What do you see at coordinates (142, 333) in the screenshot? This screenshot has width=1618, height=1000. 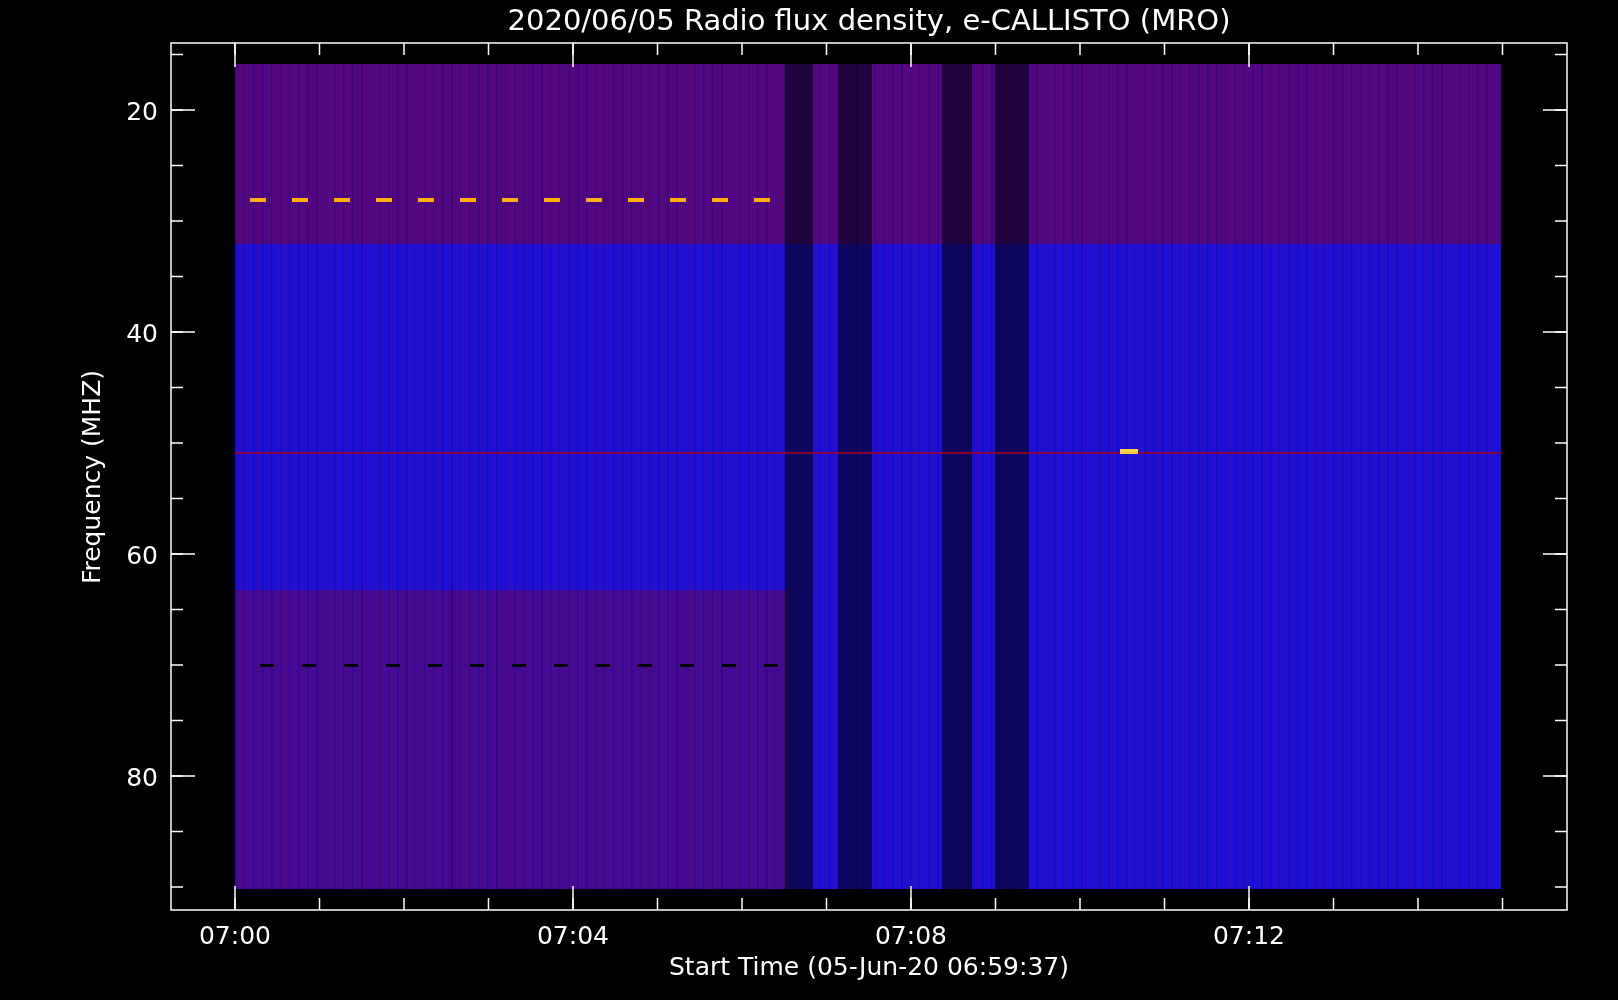 I see `y-tick-label: 40` at bounding box center [142, 333].